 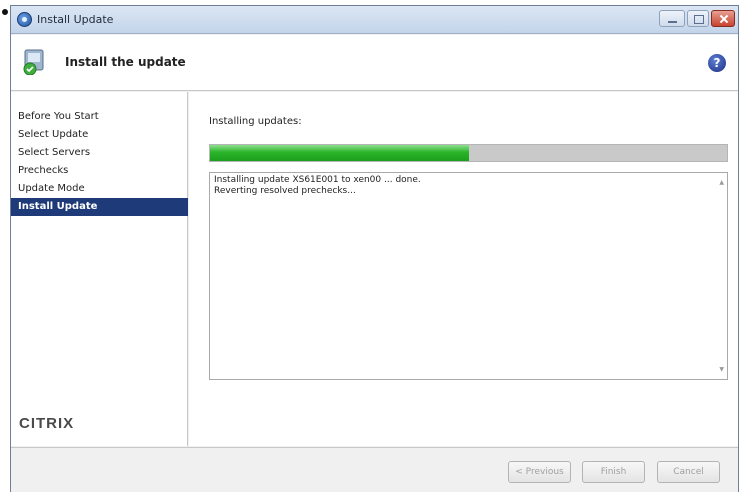 I want to click on bullet-marker, so click(x=5, y=12).